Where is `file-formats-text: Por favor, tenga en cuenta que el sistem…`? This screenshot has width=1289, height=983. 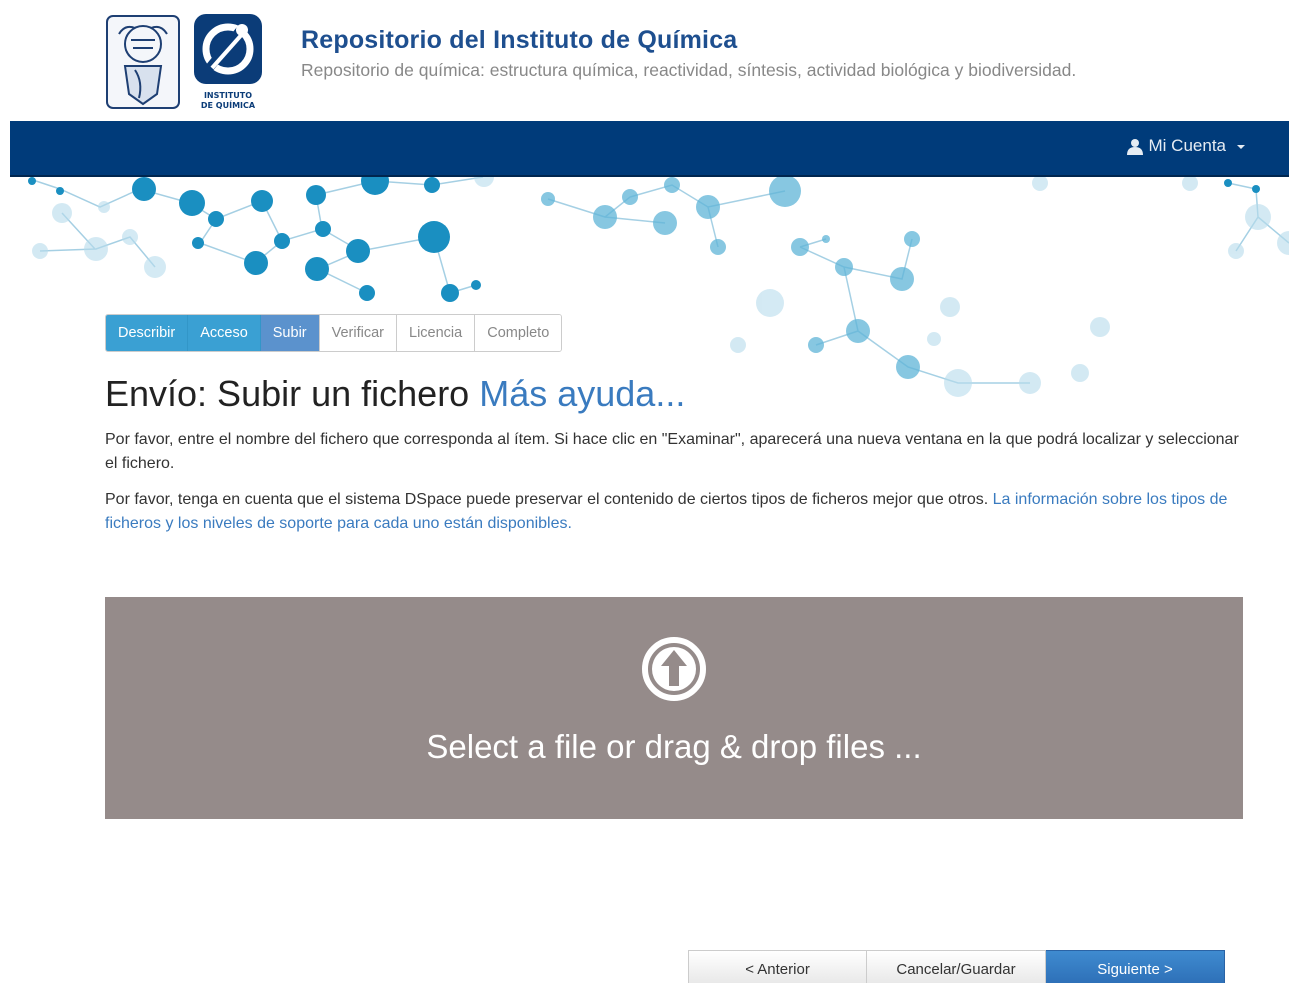
file-formats-text: Por favor, tenga en cuenta que el sistem… is located at coordinates (549, 499).